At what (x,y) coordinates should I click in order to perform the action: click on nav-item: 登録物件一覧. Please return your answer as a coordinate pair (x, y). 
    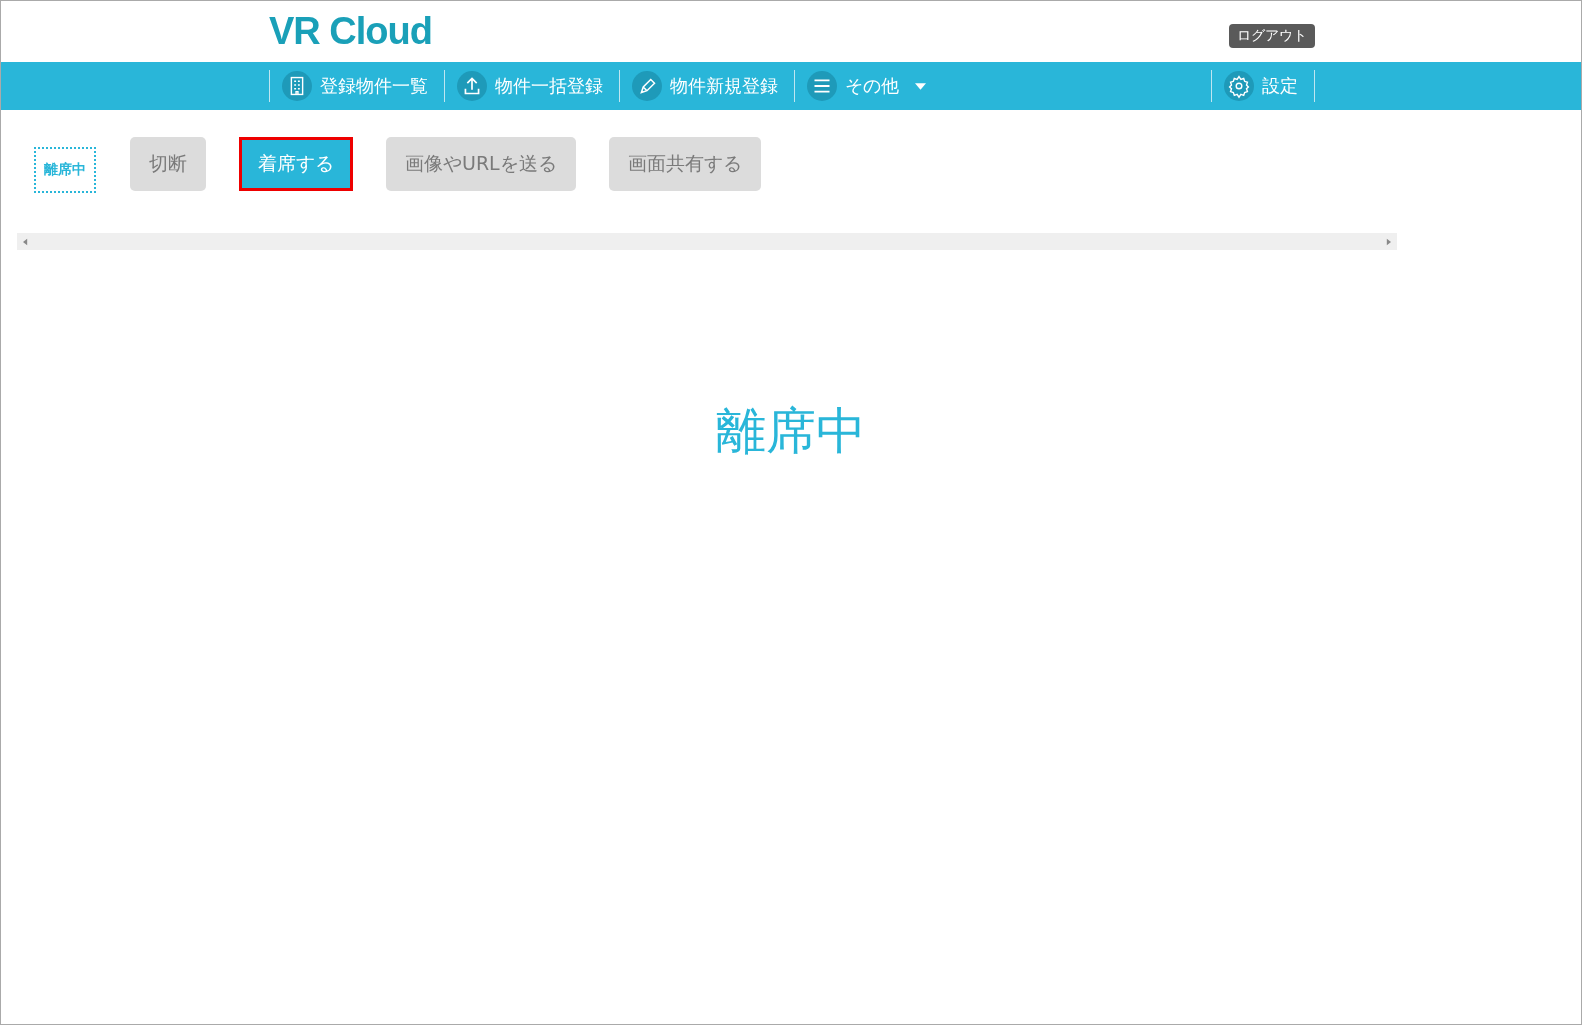
    Looking at the image, I should click on (356, 86).